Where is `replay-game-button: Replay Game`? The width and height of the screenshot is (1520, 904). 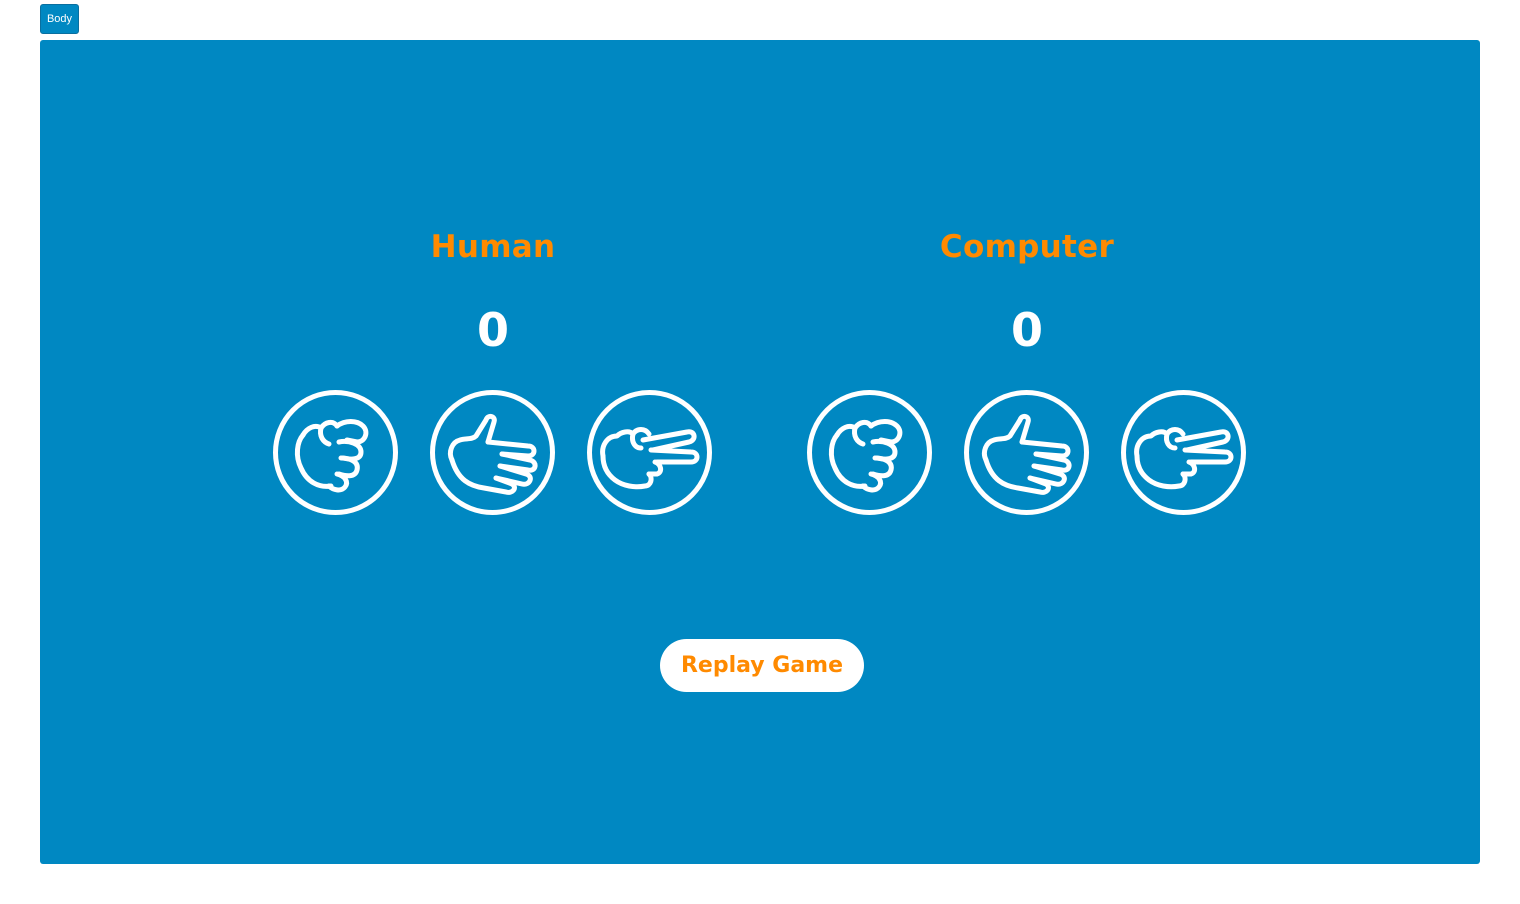 replay-game-button: Replay Game is located at coordinates (762, 665).